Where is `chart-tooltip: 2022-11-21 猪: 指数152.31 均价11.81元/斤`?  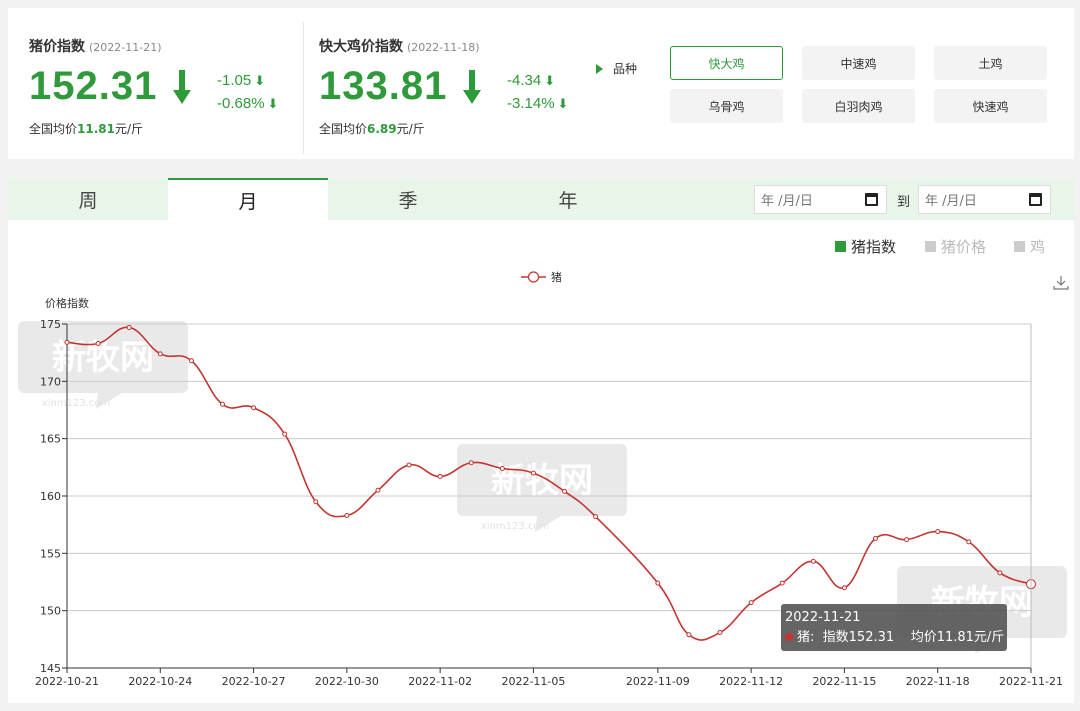
chart-tooltip: 2022-11-21 猪: 指数152.31 均价11.81元/斤 is located at coordinates (894, 627).